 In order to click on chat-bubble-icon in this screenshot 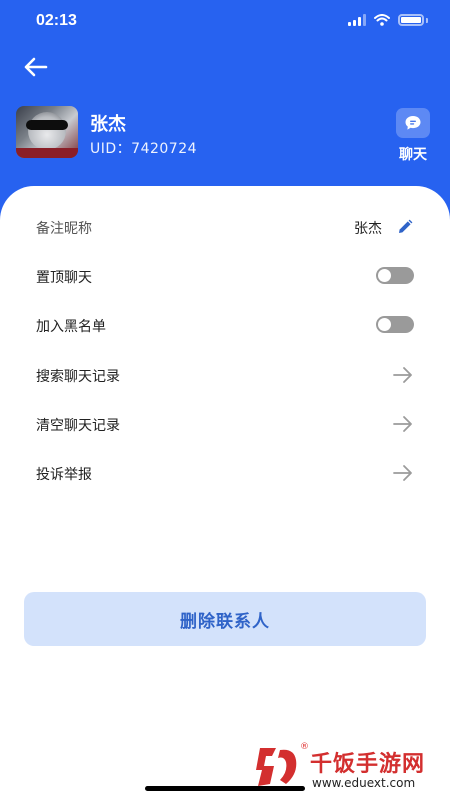, I will do `click(413, 123)`.